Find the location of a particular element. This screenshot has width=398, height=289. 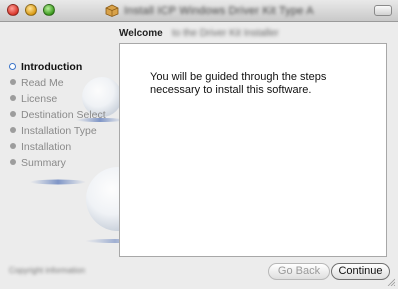

title-bar: Install ICP Windows Driver Kit Type A is located at coordinates (199, 11).